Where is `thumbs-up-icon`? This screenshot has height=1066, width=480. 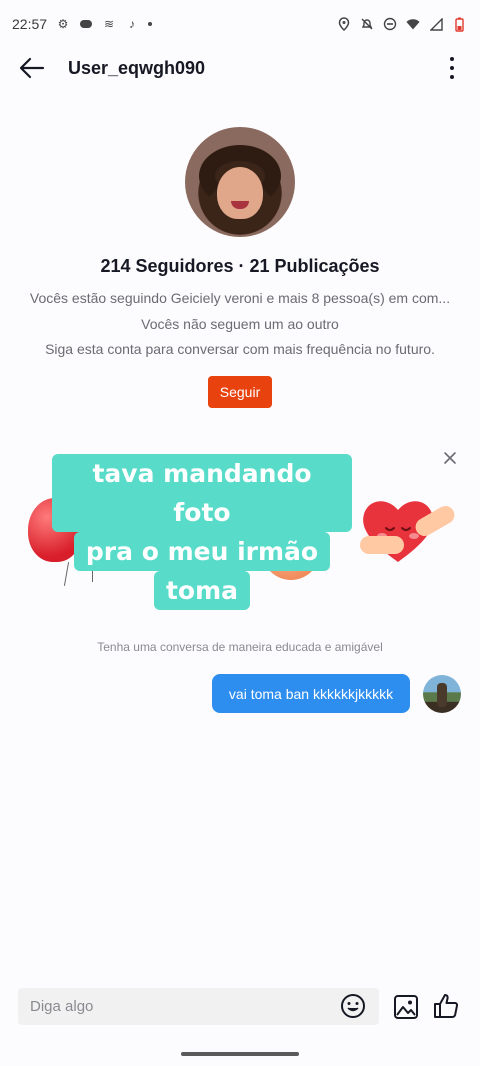 thumbs-up-icon is located at coordinates (446, 1006).